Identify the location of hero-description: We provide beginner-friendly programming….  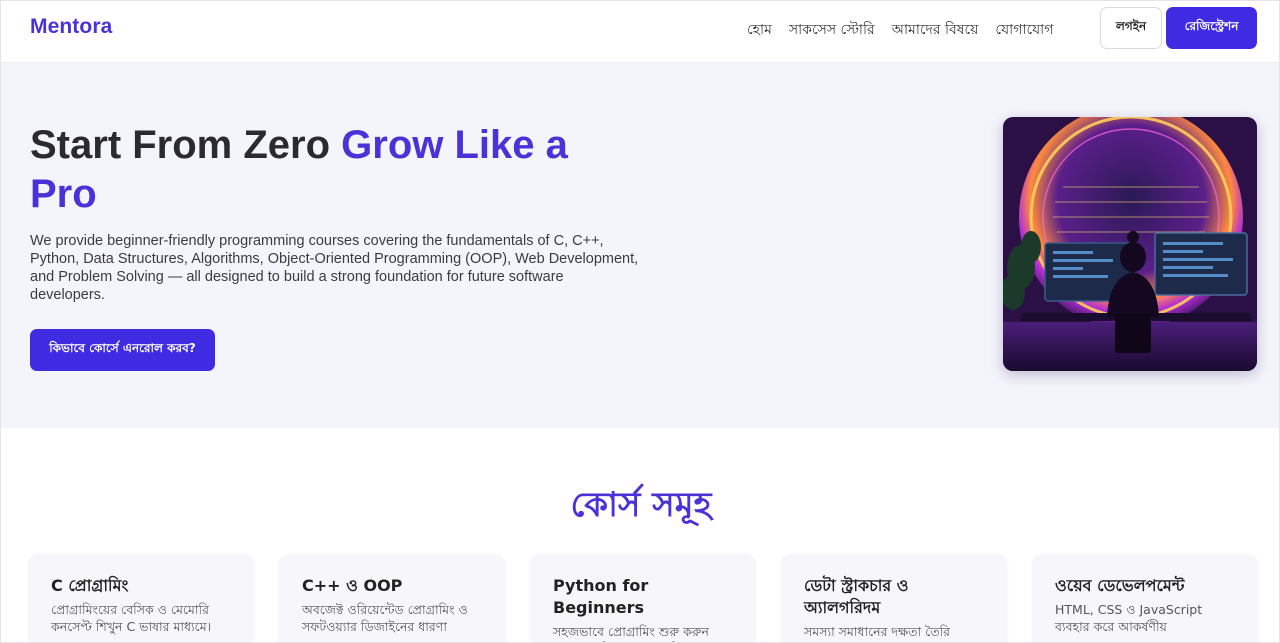
(334, 268).